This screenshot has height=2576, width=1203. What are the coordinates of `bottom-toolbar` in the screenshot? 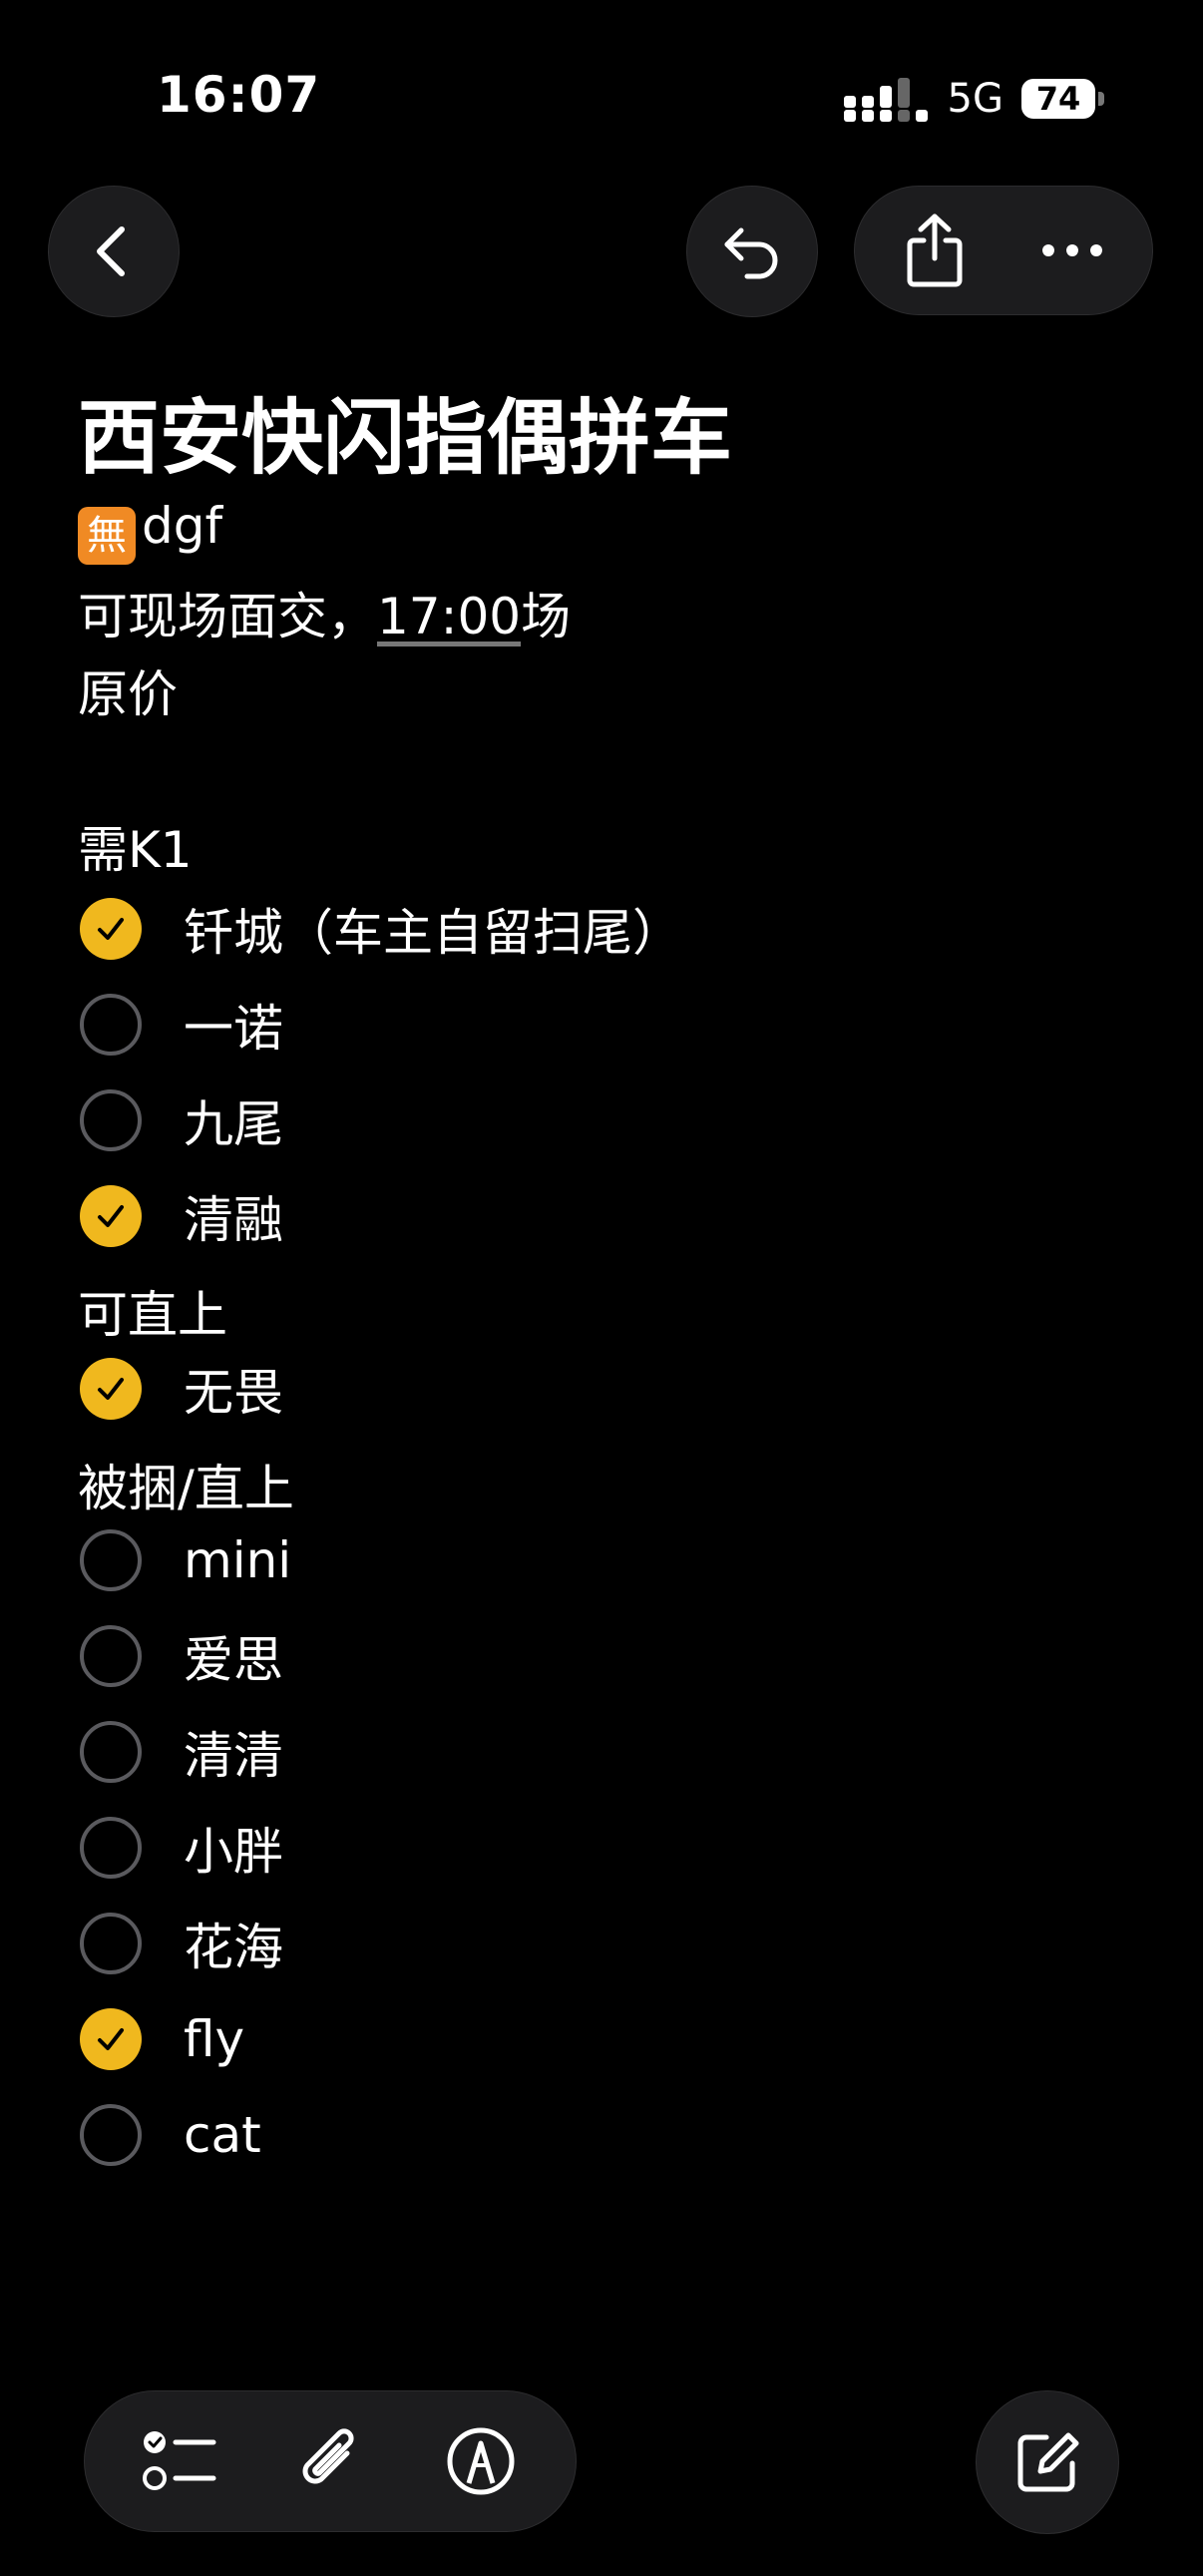 It's located at (330, 2461).